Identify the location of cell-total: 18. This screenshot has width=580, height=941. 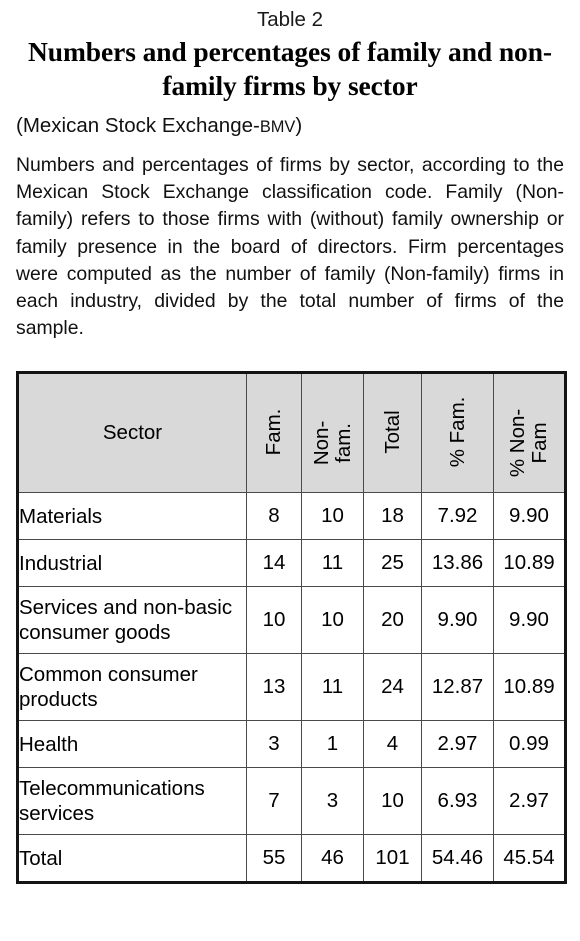
(392, 516).